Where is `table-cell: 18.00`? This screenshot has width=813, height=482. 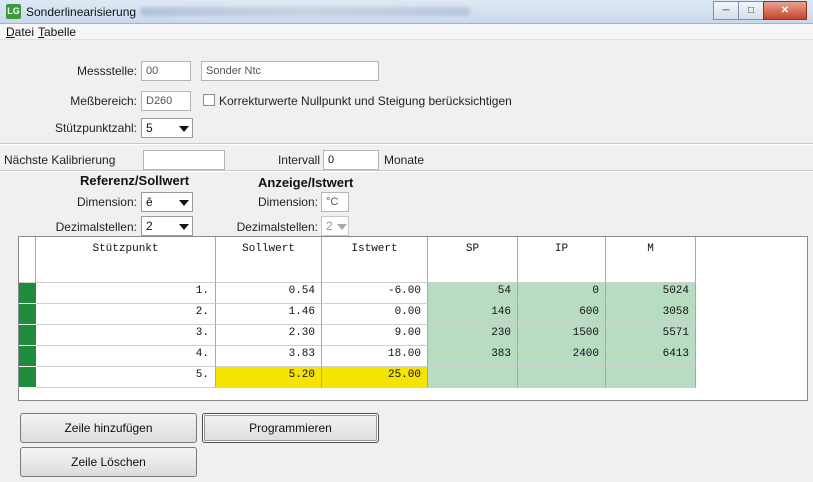
table-cell: 18.00 is located at coordinates (375, 356).